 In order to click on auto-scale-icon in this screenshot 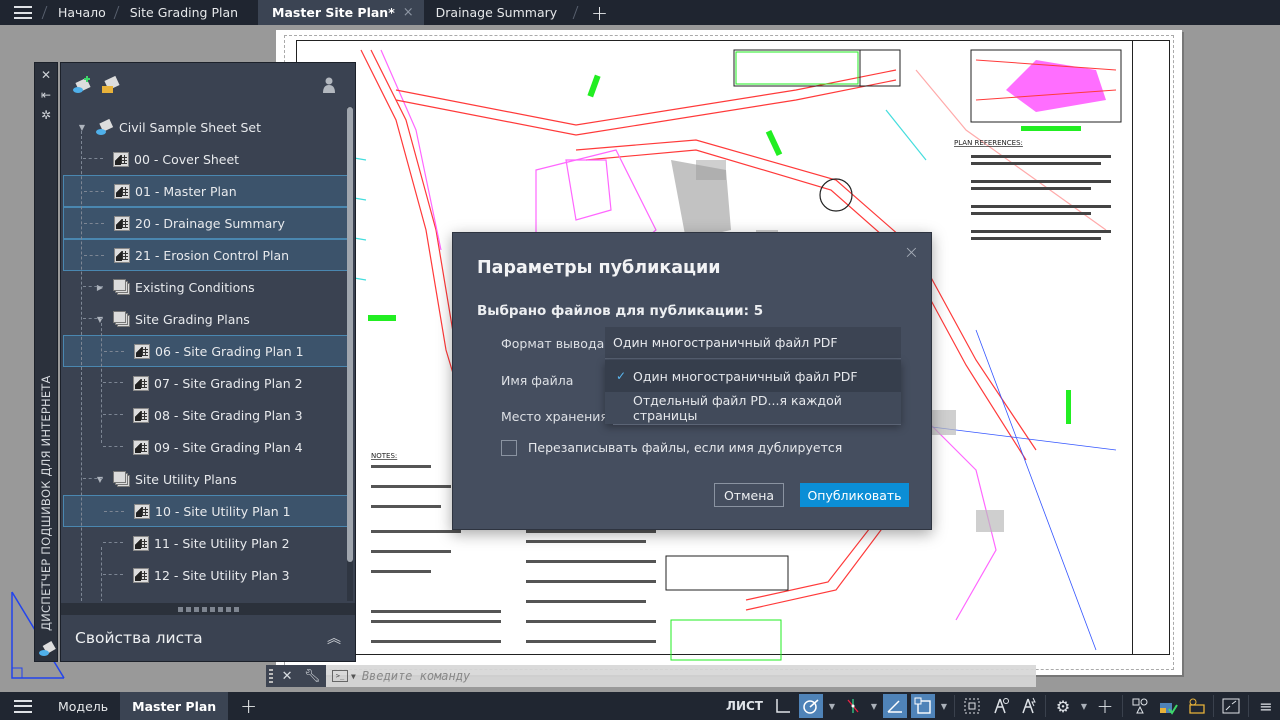, I will do `click(1000, 706)`.